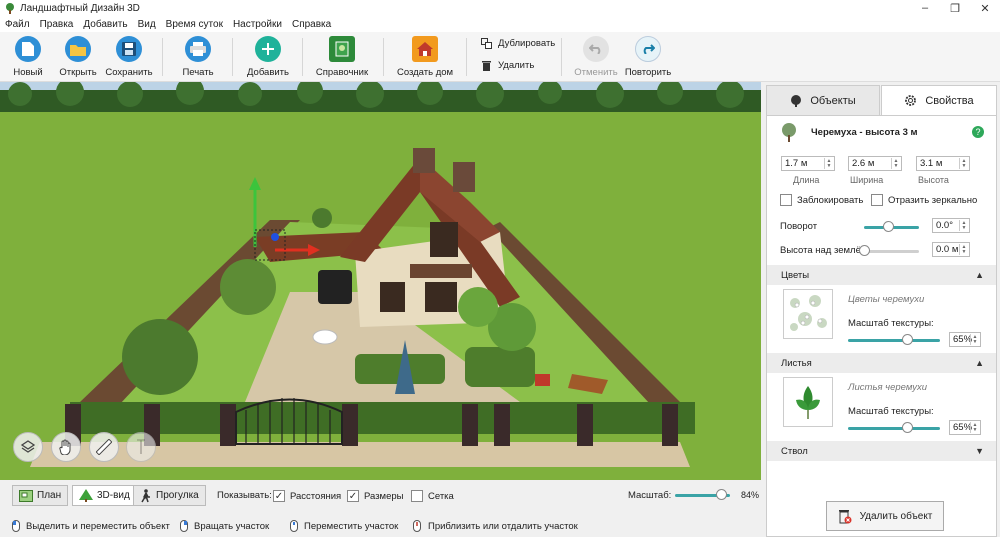 This screenshot has width=1000, height=537. Describe the element at coordinates (978, 132) in the screenshot. I see `help-icon: ?` at that location.